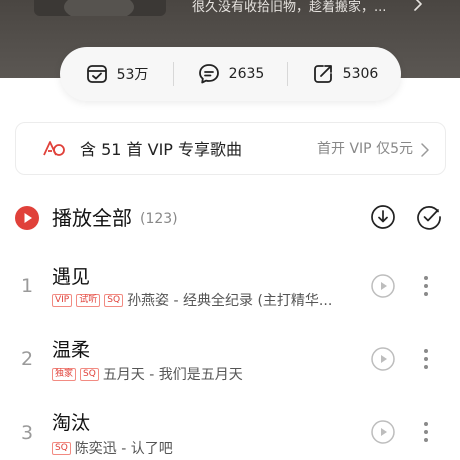 The image size is (460, 460). What do you see at coordinates (71, 277) in the screenshot?
I see `song-title: 遇见` at bounding box center [71, 277].